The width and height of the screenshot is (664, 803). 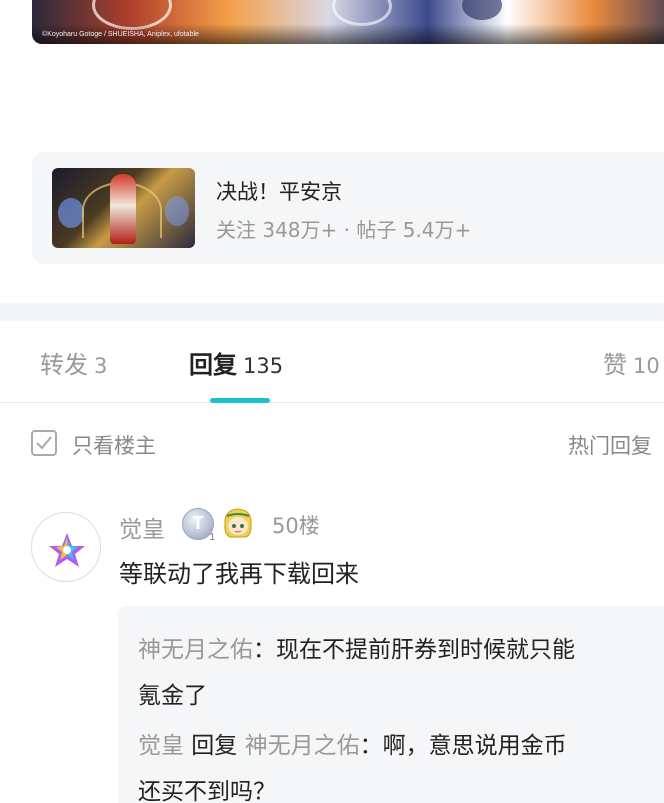 I want to click on sort-hot-replies: 热门回复, so click(x=610, y=445).